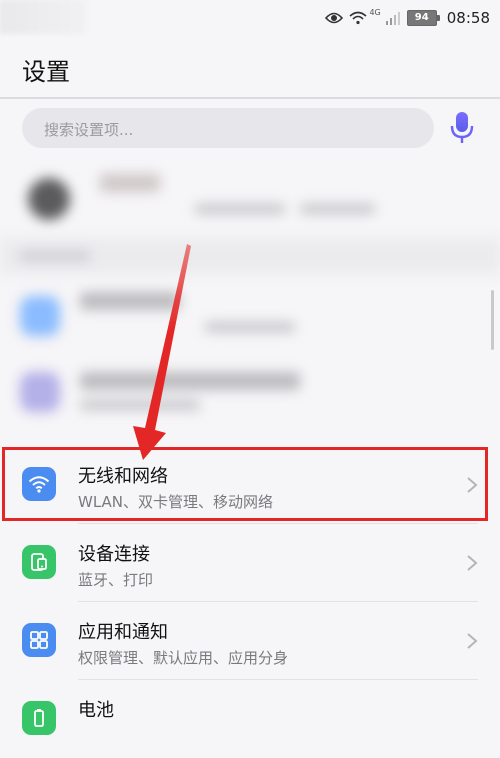 The image size is (500, 758). What do you see at coordinates (43, 17) in the screenshot?
I see `status-notifications-blurred` at bounding box center [43, 17].